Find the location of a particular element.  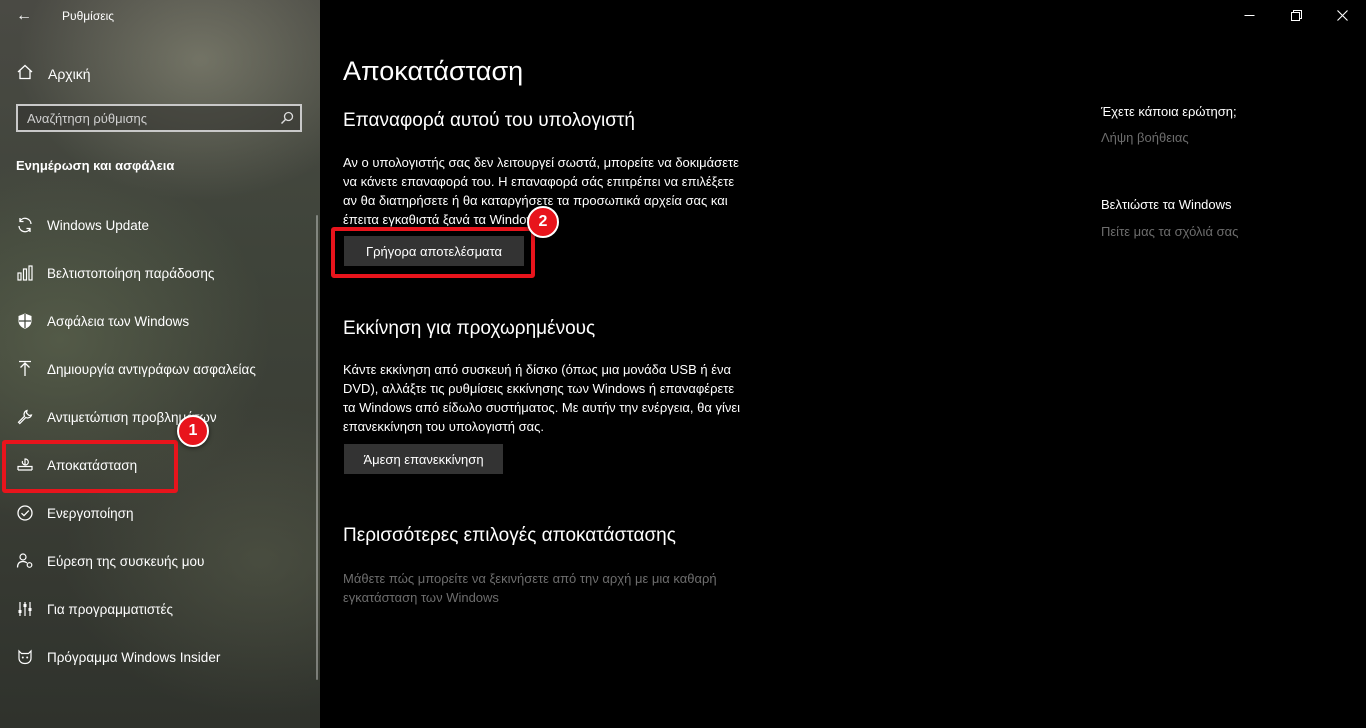

person-location-icon is located at coordinates (25, 561).